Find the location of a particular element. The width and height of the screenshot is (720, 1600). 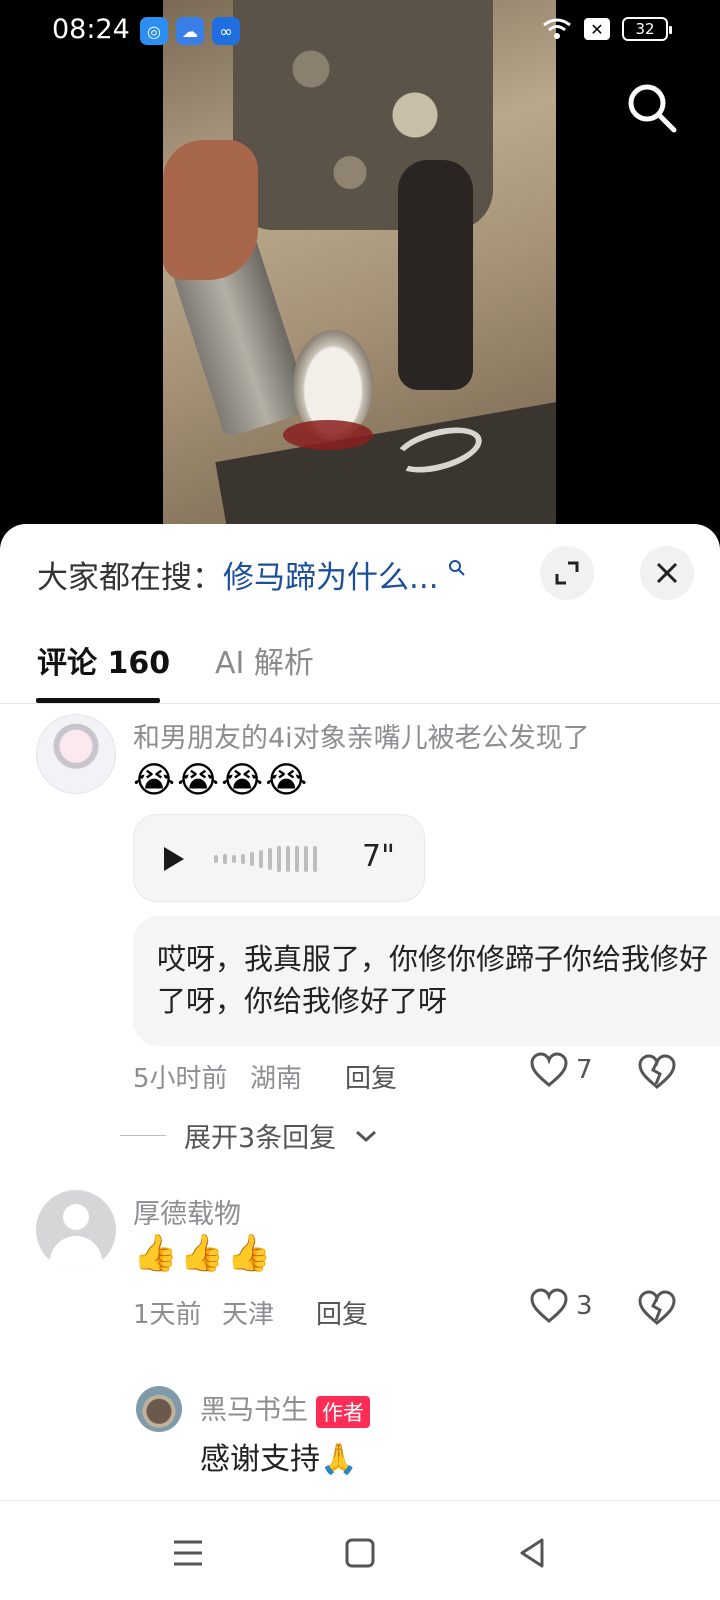

qq-browser-icon: ◎ is located at coordinates (154, 31).